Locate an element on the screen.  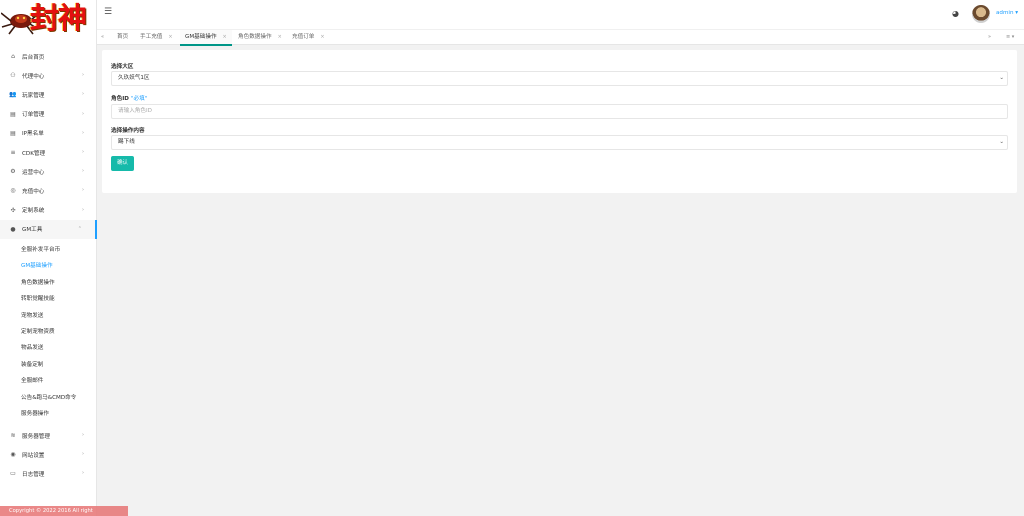
operation-value: 踢下线 is located at coordinates (126, 142).